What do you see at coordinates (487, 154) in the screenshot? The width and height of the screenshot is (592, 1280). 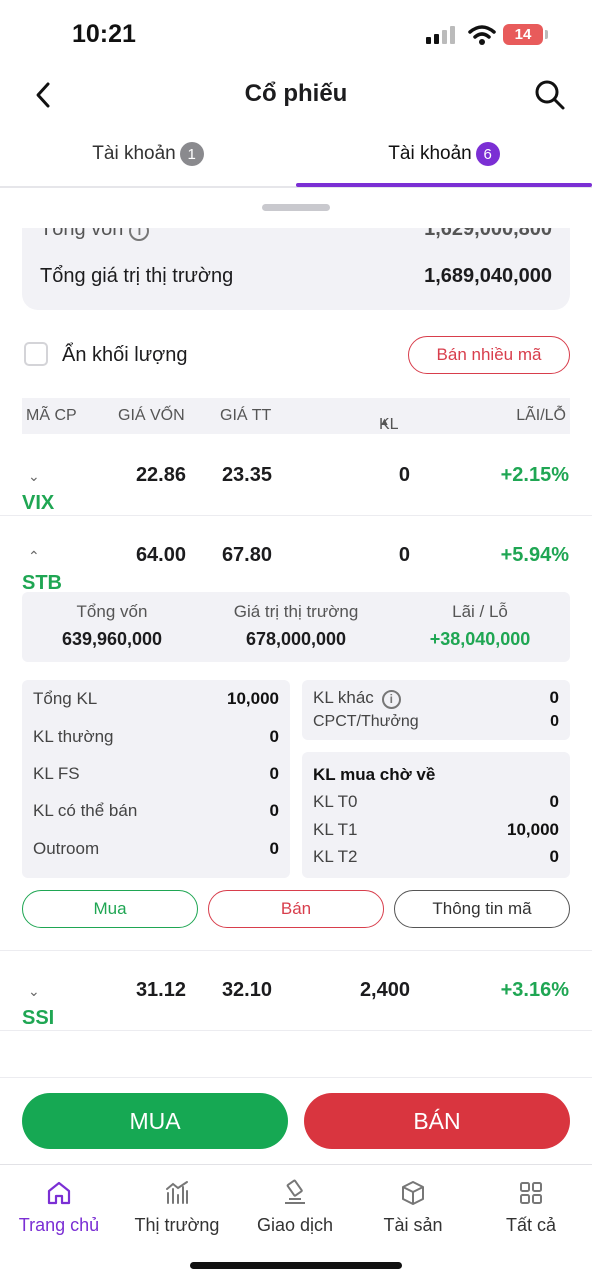 I see `tab-badge: 6` at bounding box center [487, 154].